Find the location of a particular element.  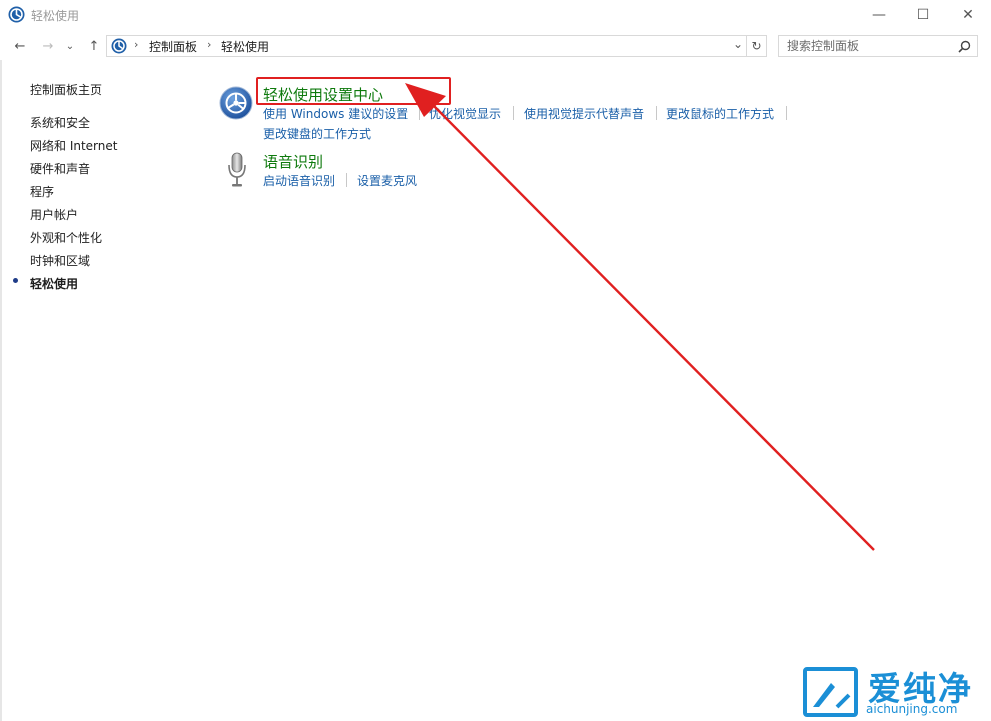

sidebar-item-ease-of-access: 轻松使用 is located at coordinates (54, 283).